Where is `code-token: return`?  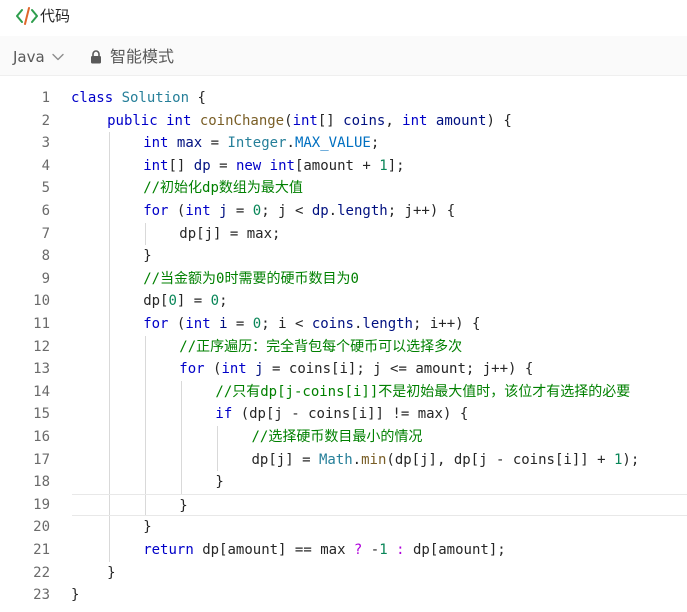 code-token: return is located at coordinates (173, 550).